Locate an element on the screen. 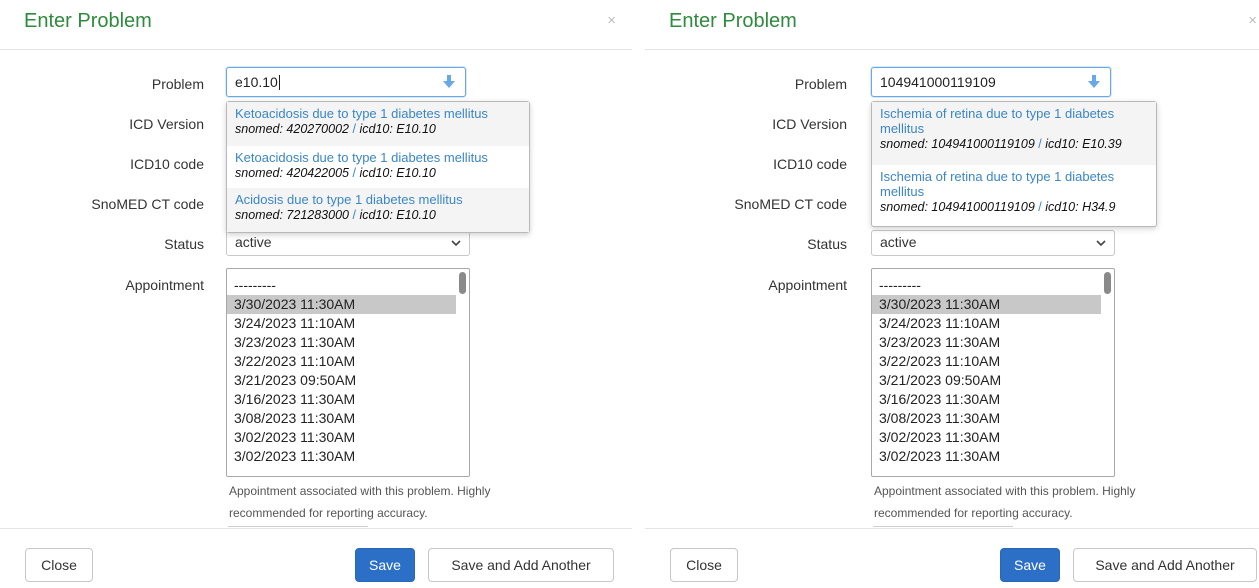  suggestion-codes: snomed: 420270002 / icd10: E10.10 is located at coordinates (335, 129).